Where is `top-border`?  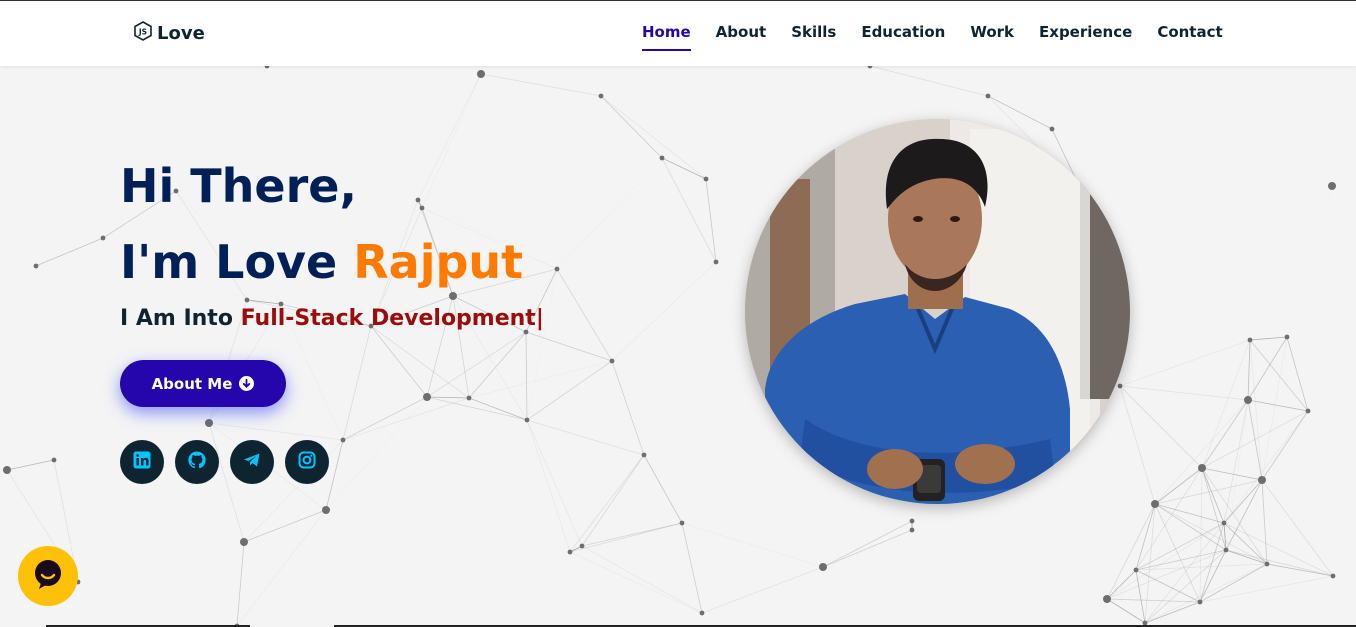 top-border is located at coordinates (678, 0).